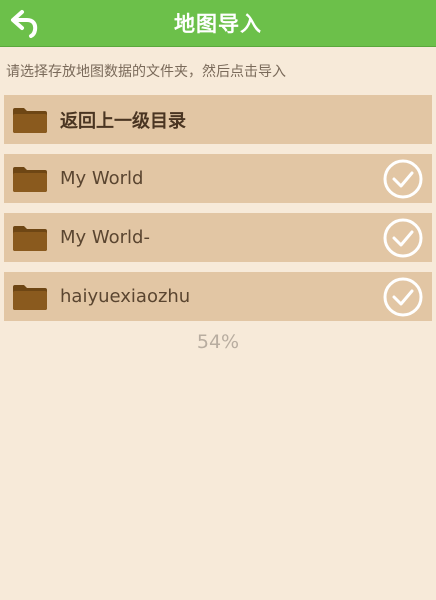 The image size is (436, 600). Describe the element at coordinates (102, 178) in the screenshot. I see `row-label: My World` at that location.